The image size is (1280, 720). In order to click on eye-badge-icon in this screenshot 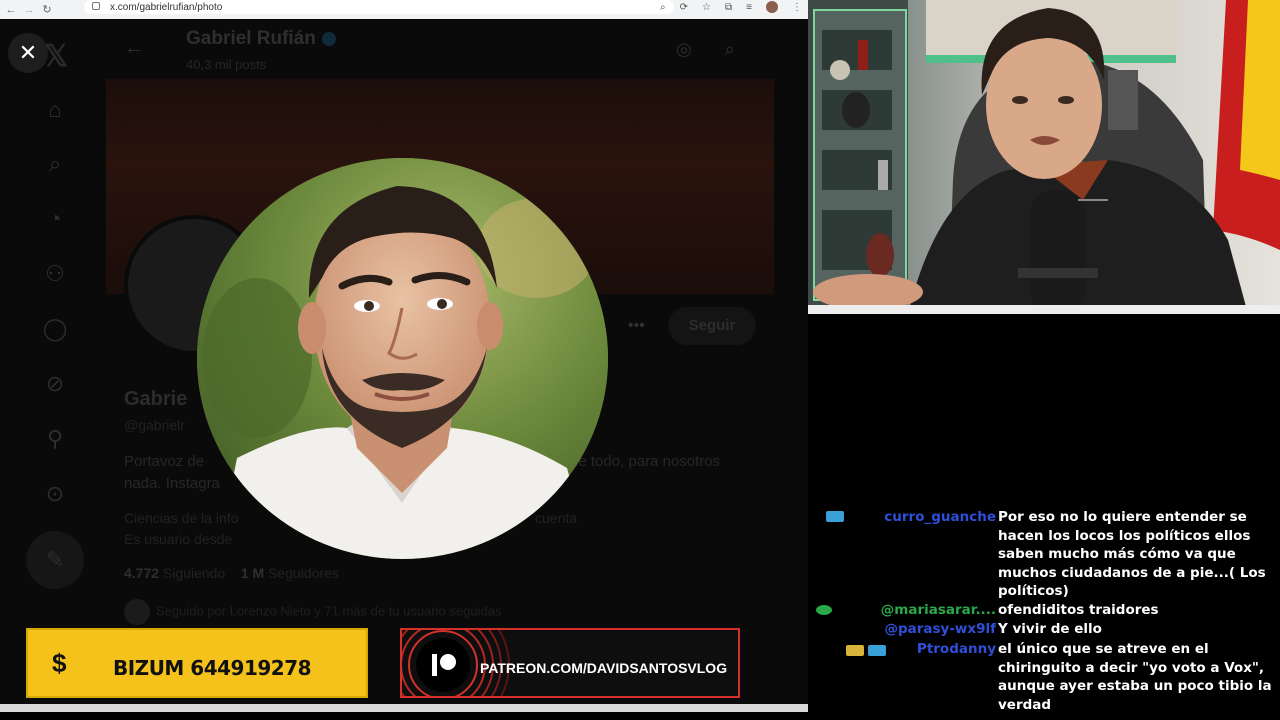, I will do `click(824, 610)`.